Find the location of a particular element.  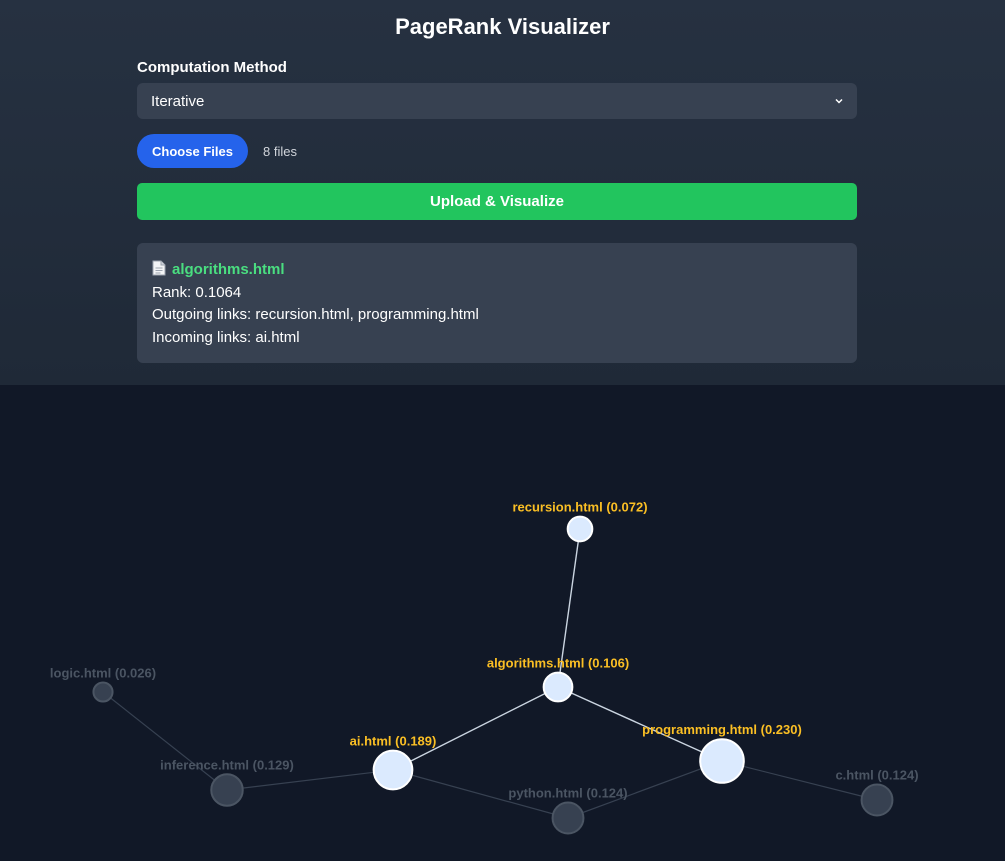

graph-node-ai is located at coordinates (393, 770).